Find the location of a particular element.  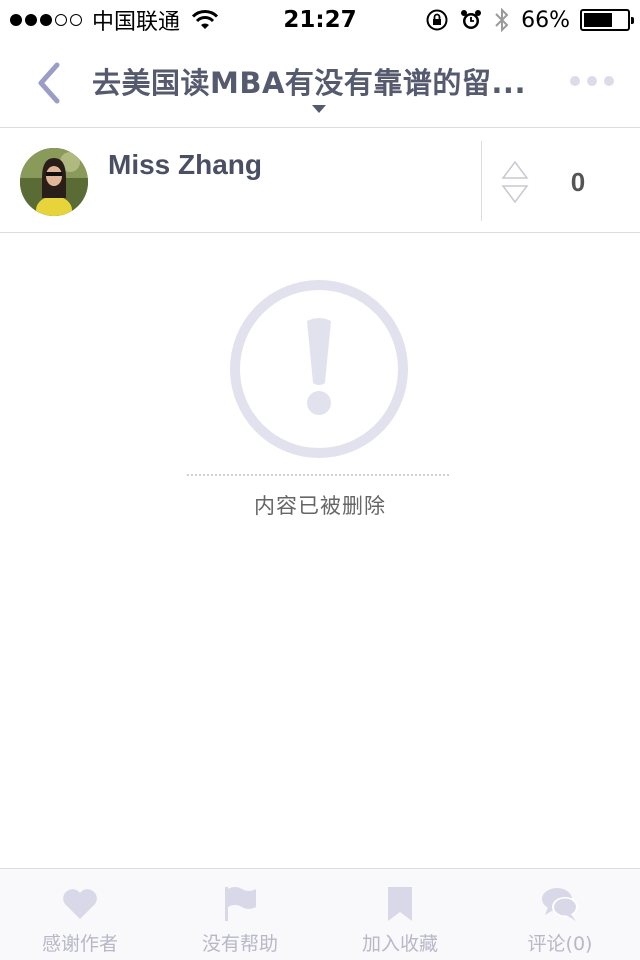

vote-arrows-icon is located at coordinates (515, 182).